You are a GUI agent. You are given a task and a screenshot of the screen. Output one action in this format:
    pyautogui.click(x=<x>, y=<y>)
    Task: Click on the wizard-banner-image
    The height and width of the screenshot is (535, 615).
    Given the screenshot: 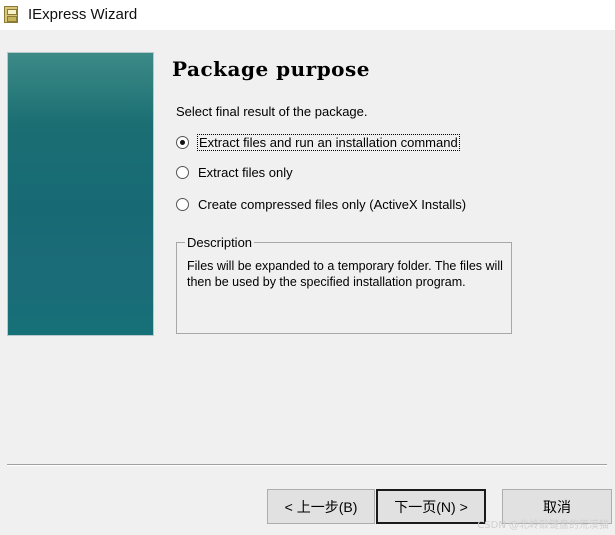 What is the action you would take?
    pyautogui.click(x=80, y=194)
    